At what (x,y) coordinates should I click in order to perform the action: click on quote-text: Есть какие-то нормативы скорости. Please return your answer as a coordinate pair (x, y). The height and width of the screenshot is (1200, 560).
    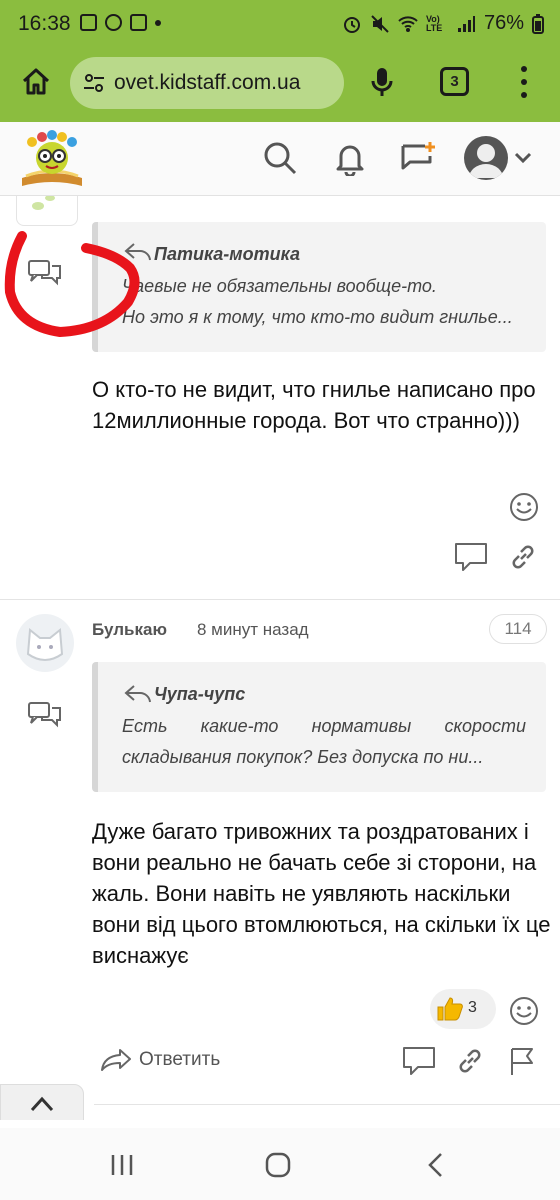
    Looking at the image, I should click on (324, 726).